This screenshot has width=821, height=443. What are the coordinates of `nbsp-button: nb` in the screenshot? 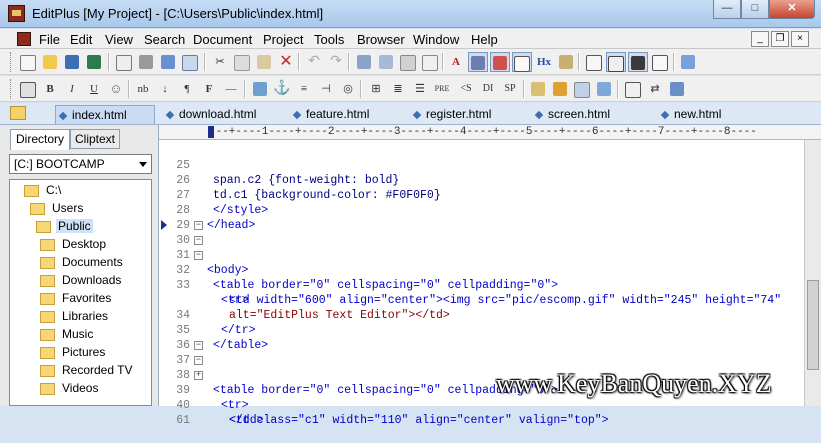 It's located at (143, 89).